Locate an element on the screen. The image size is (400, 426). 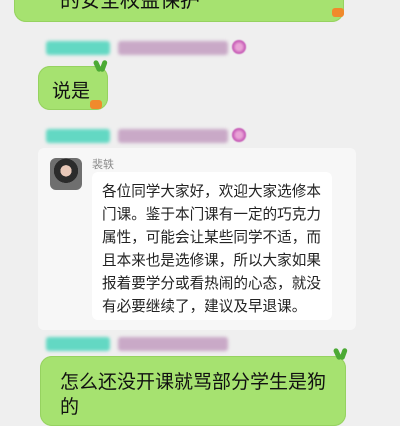
sender-name: 裴轶 is located at coordinates (103, 164).